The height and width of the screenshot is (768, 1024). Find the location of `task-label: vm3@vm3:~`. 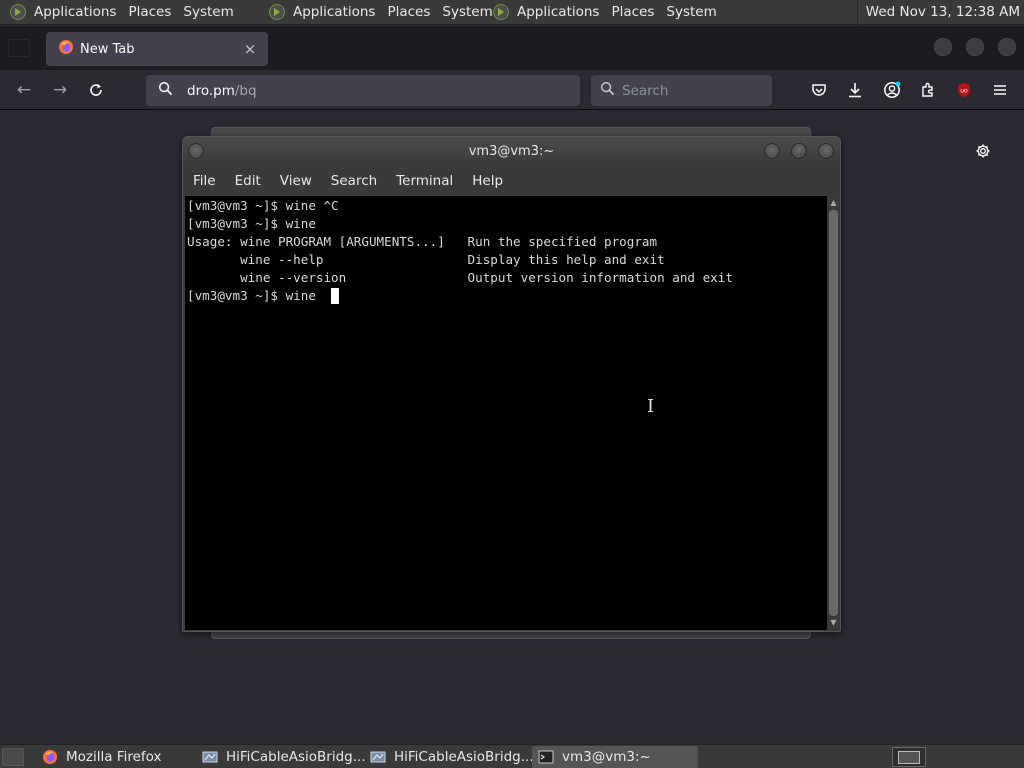

task-label: vm3@vm3:~ is located at coordinates (606, 756).